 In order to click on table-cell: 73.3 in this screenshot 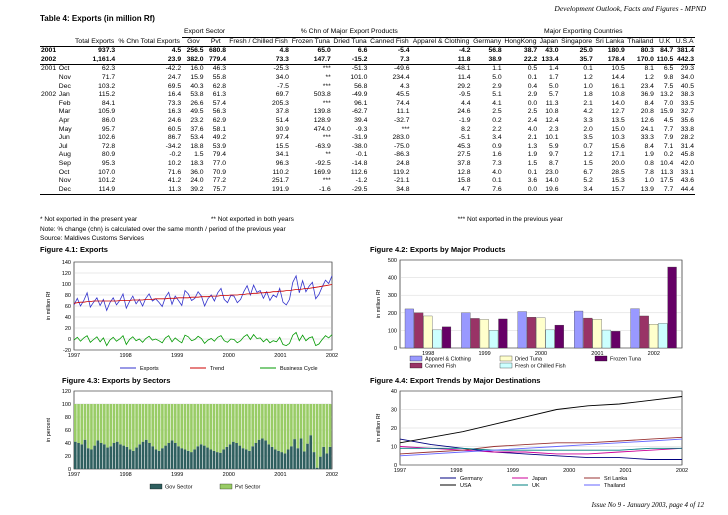, I will do `click(282, 59)`.